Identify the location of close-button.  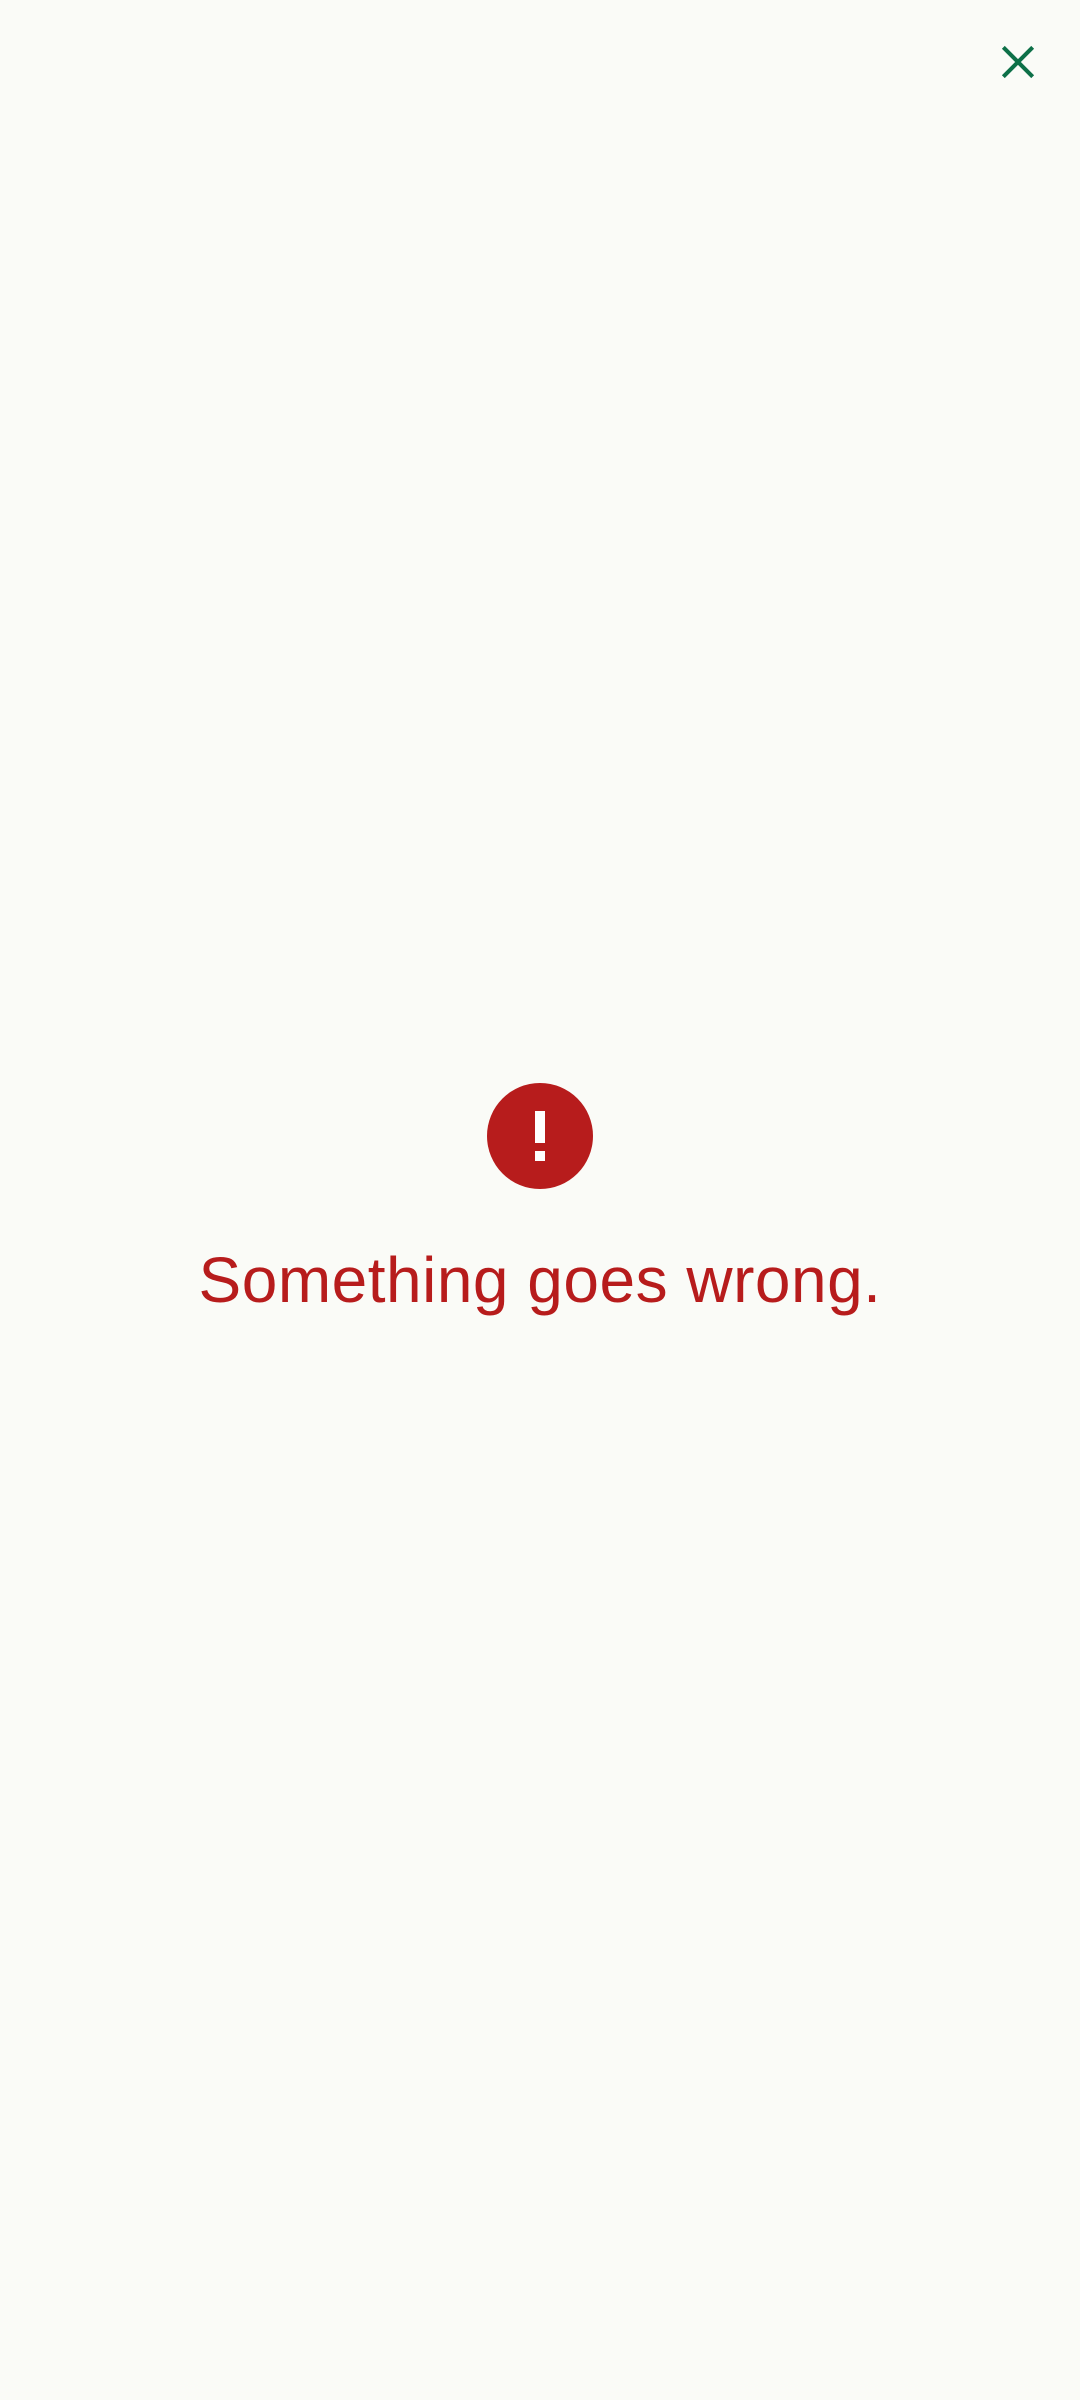
(1018, 62).